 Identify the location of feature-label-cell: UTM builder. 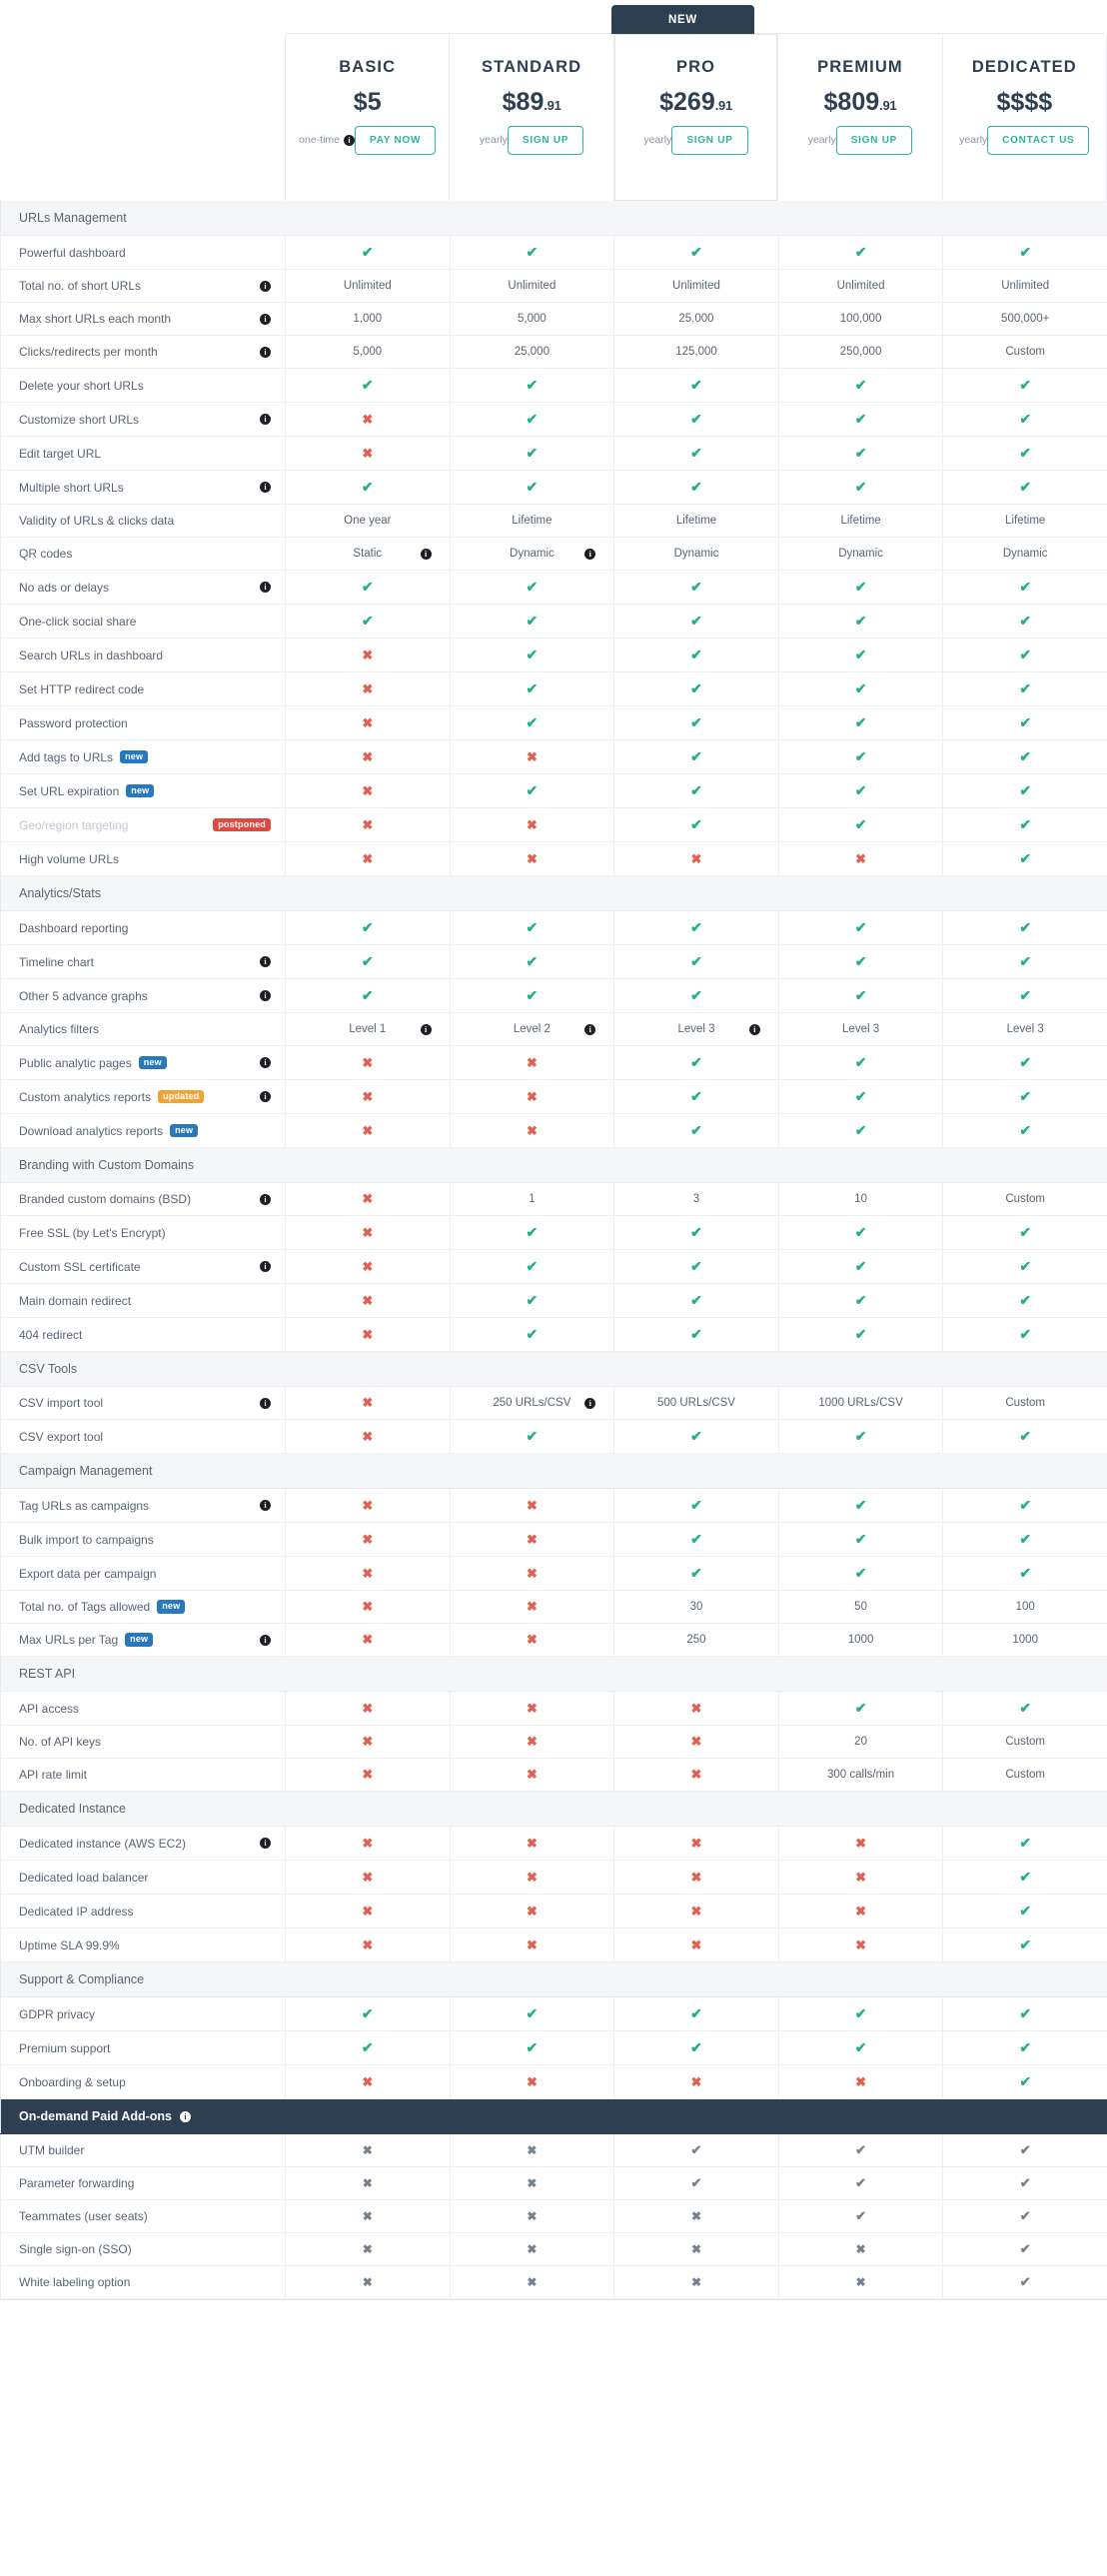
(143, 2150).